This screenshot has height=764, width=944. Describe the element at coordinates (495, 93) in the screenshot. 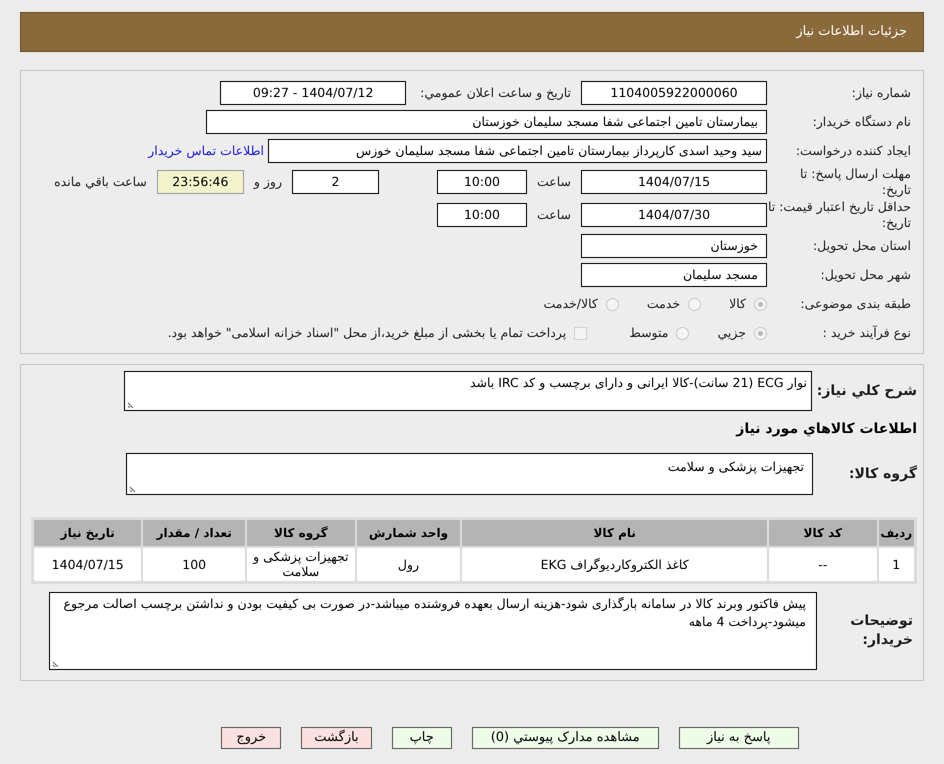

I see `field-label: تاریخ و ساعت اعلان عمومي:` at that location.